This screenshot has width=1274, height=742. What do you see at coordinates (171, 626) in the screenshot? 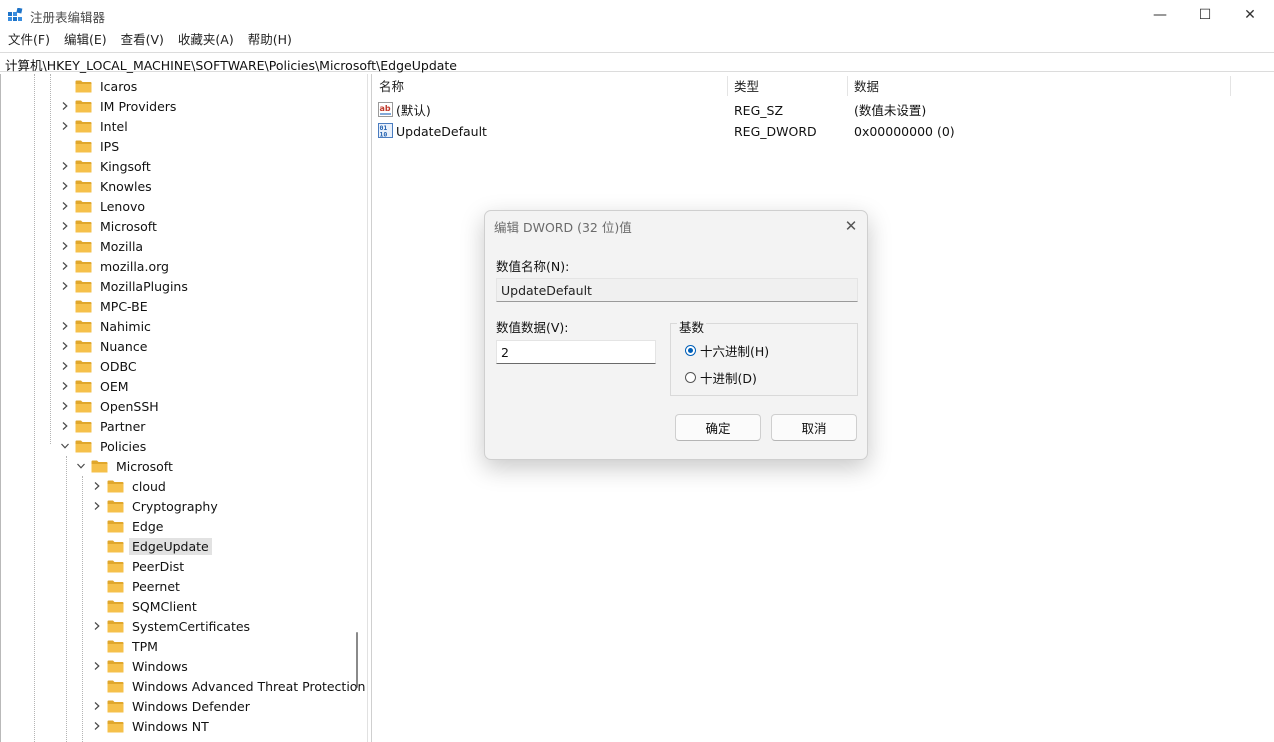
I see `tree-item: SystemCertificates` at bounding box center [171, 626].